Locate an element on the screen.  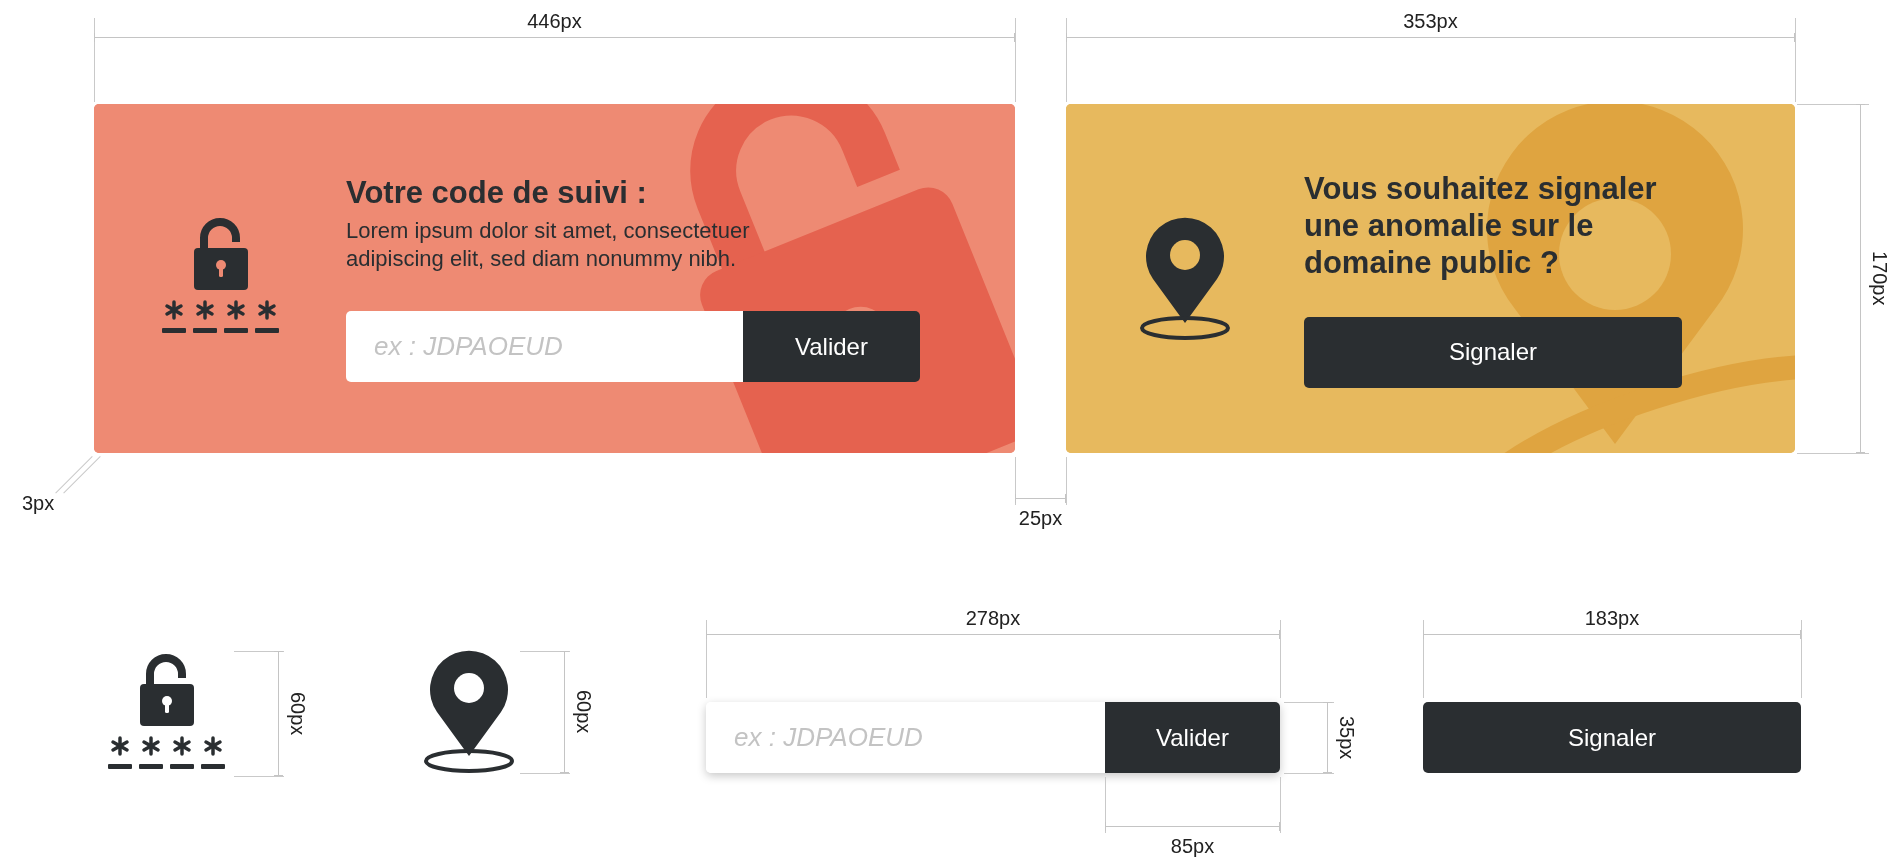
dimension-label: 446px is located at coordinates (554, 21).